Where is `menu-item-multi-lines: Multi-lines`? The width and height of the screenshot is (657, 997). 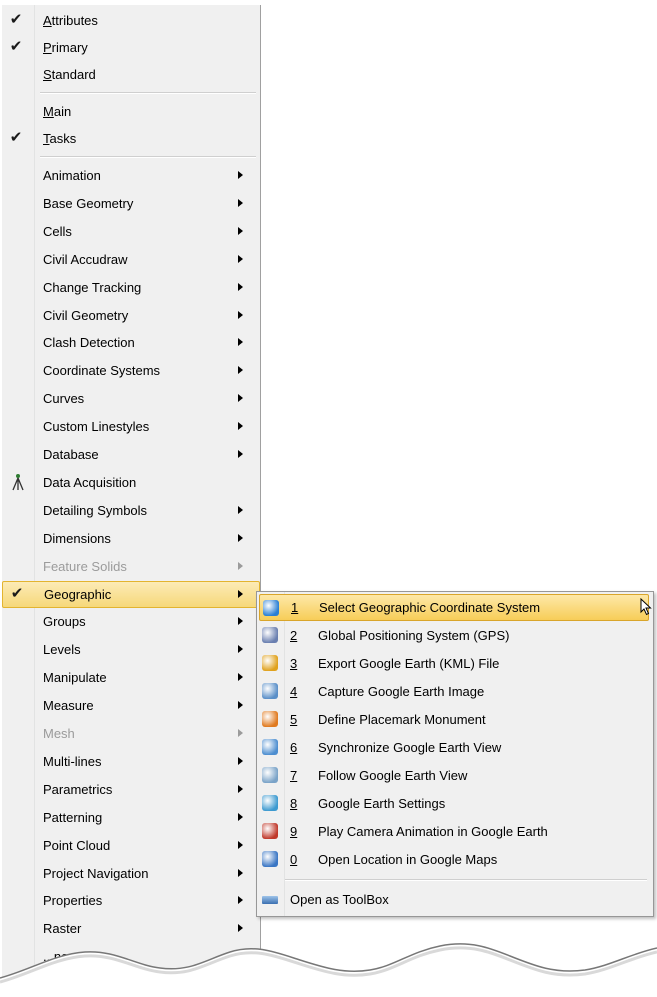
menu-item-multi-lines: Multi-lines is located at coordinates (131, 761).